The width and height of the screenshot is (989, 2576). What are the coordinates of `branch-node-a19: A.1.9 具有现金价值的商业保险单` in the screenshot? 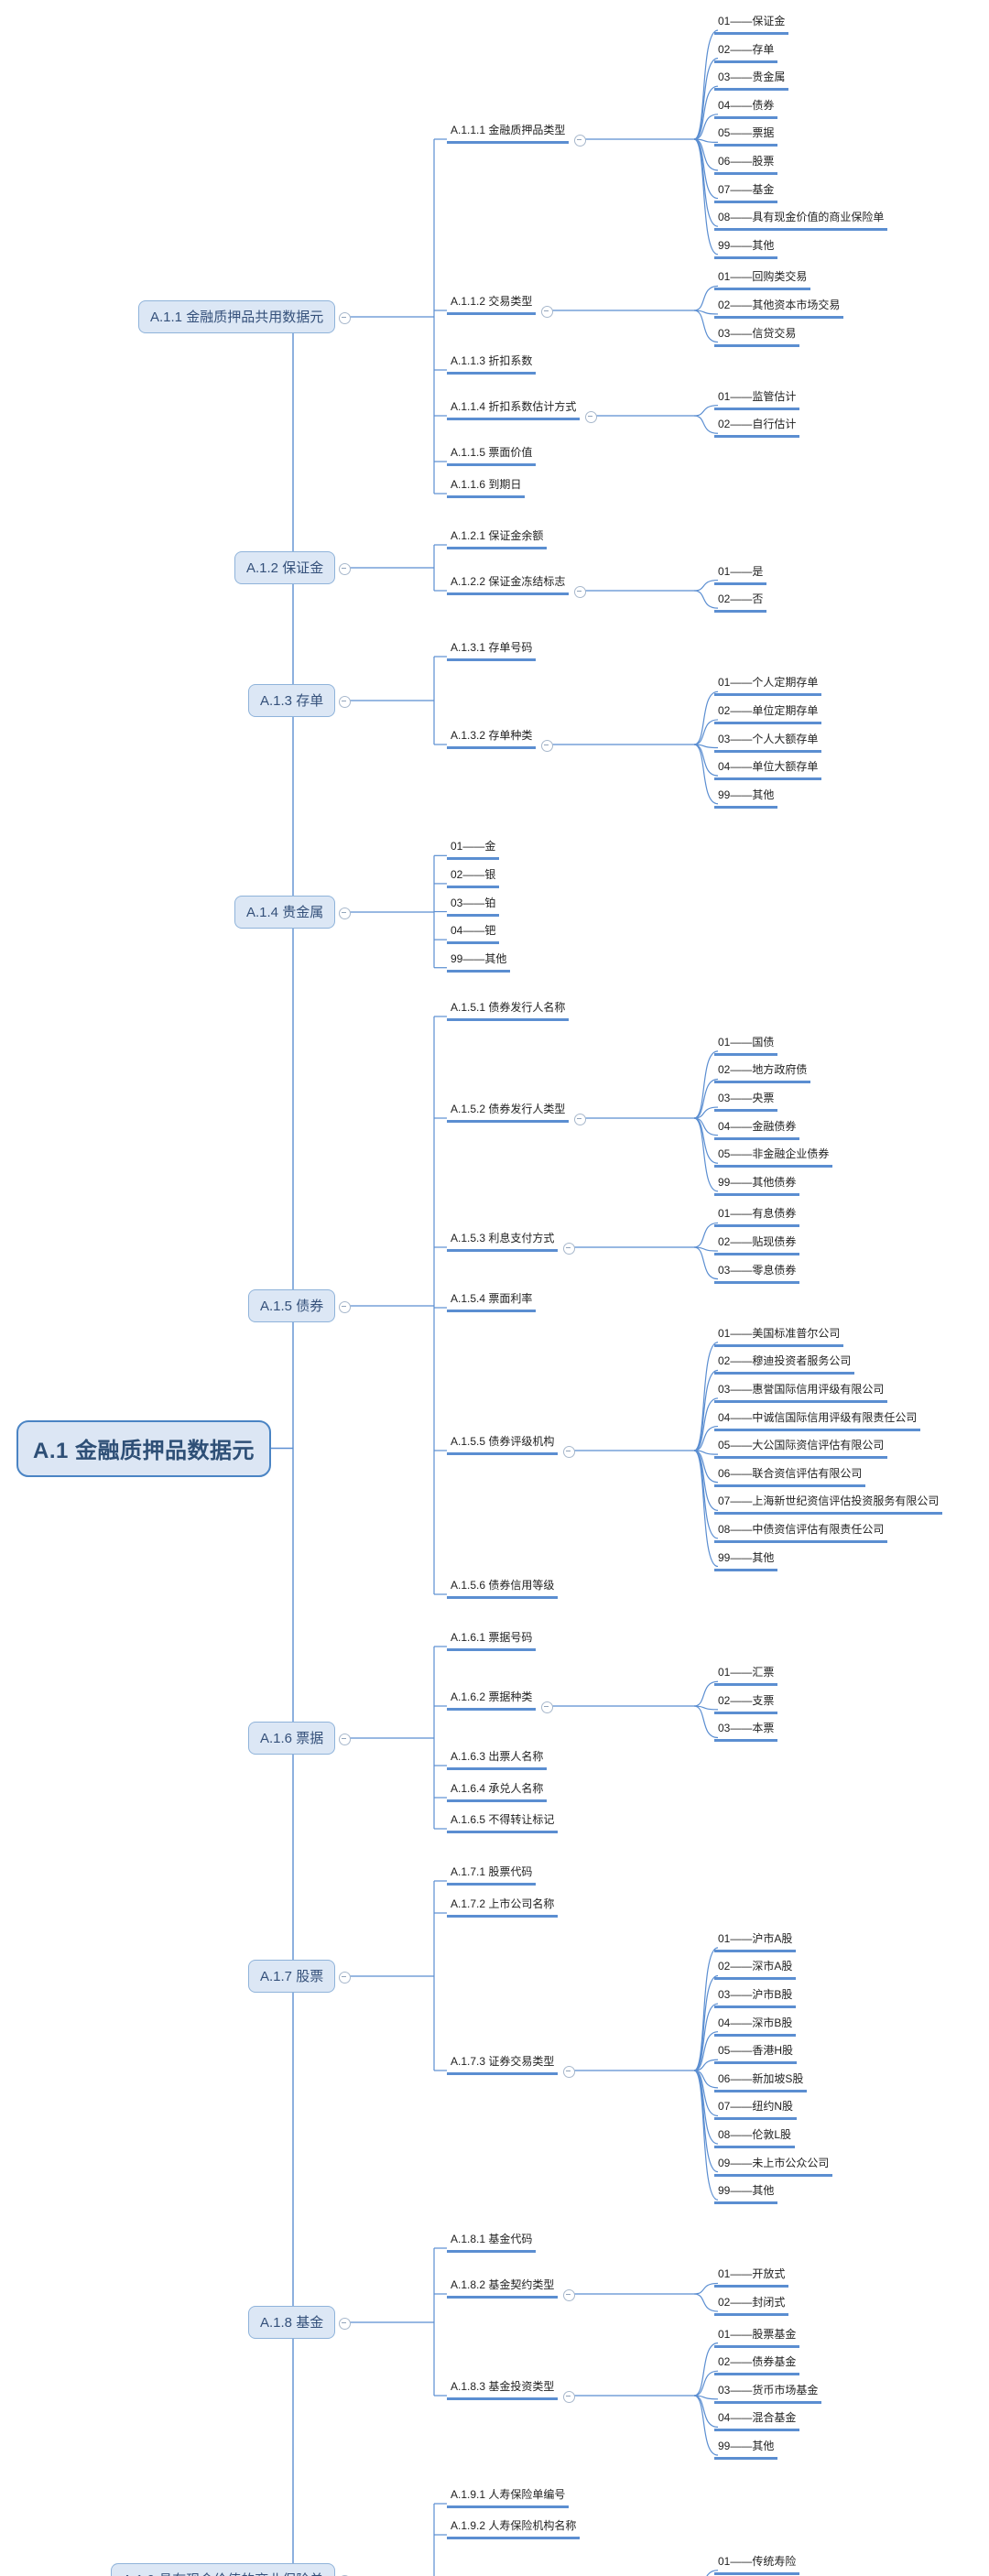 It's located at (223, 2569).